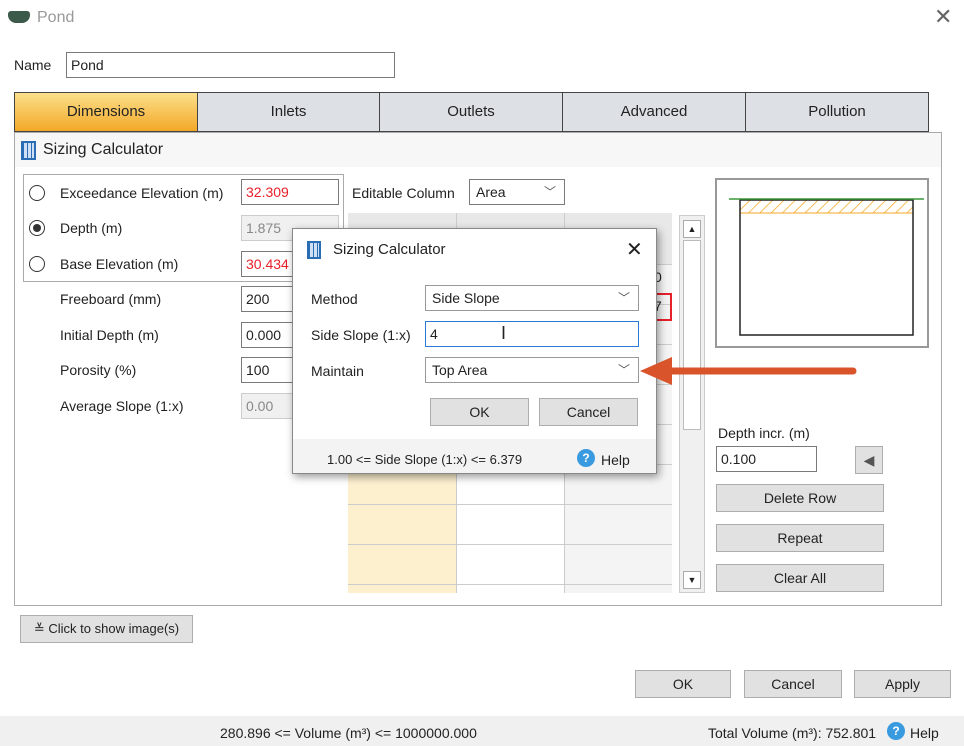 The height and width of the screenshot is (746, 964). What do you see at coordinates (56, 17) in the screenshot?
I see `window-title: Pond` at bounding box center [56, 17].